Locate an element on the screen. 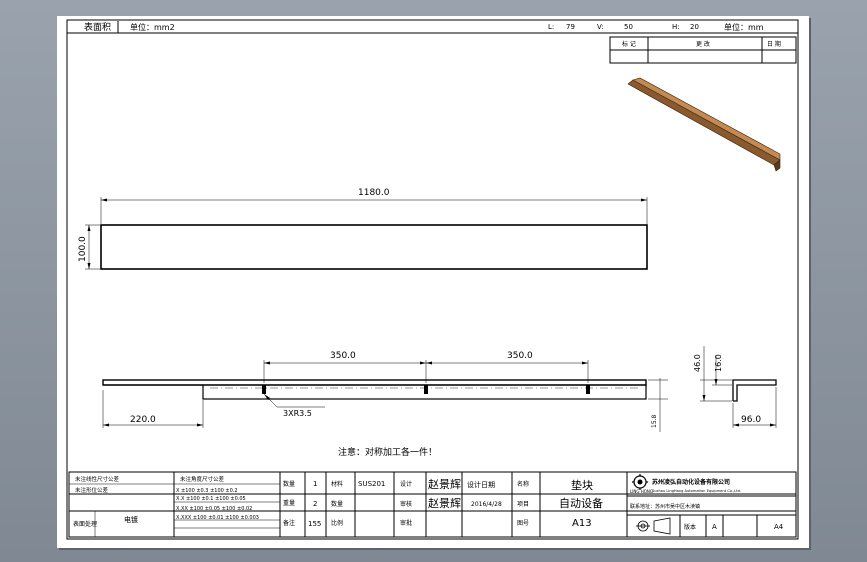 The height and width of the screenshot is (562, 867). projection-symbol-icon is located at coordinates (653, 526).